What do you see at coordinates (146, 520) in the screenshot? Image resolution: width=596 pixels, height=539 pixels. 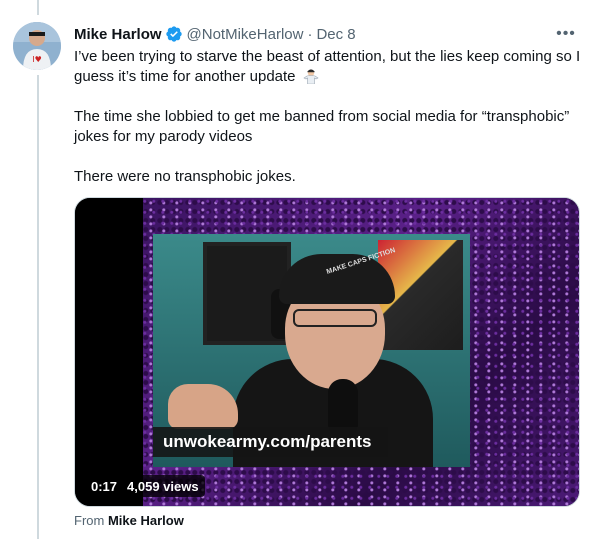 I see `source-name: Mike Harlow` at bounding box center [146, 520].